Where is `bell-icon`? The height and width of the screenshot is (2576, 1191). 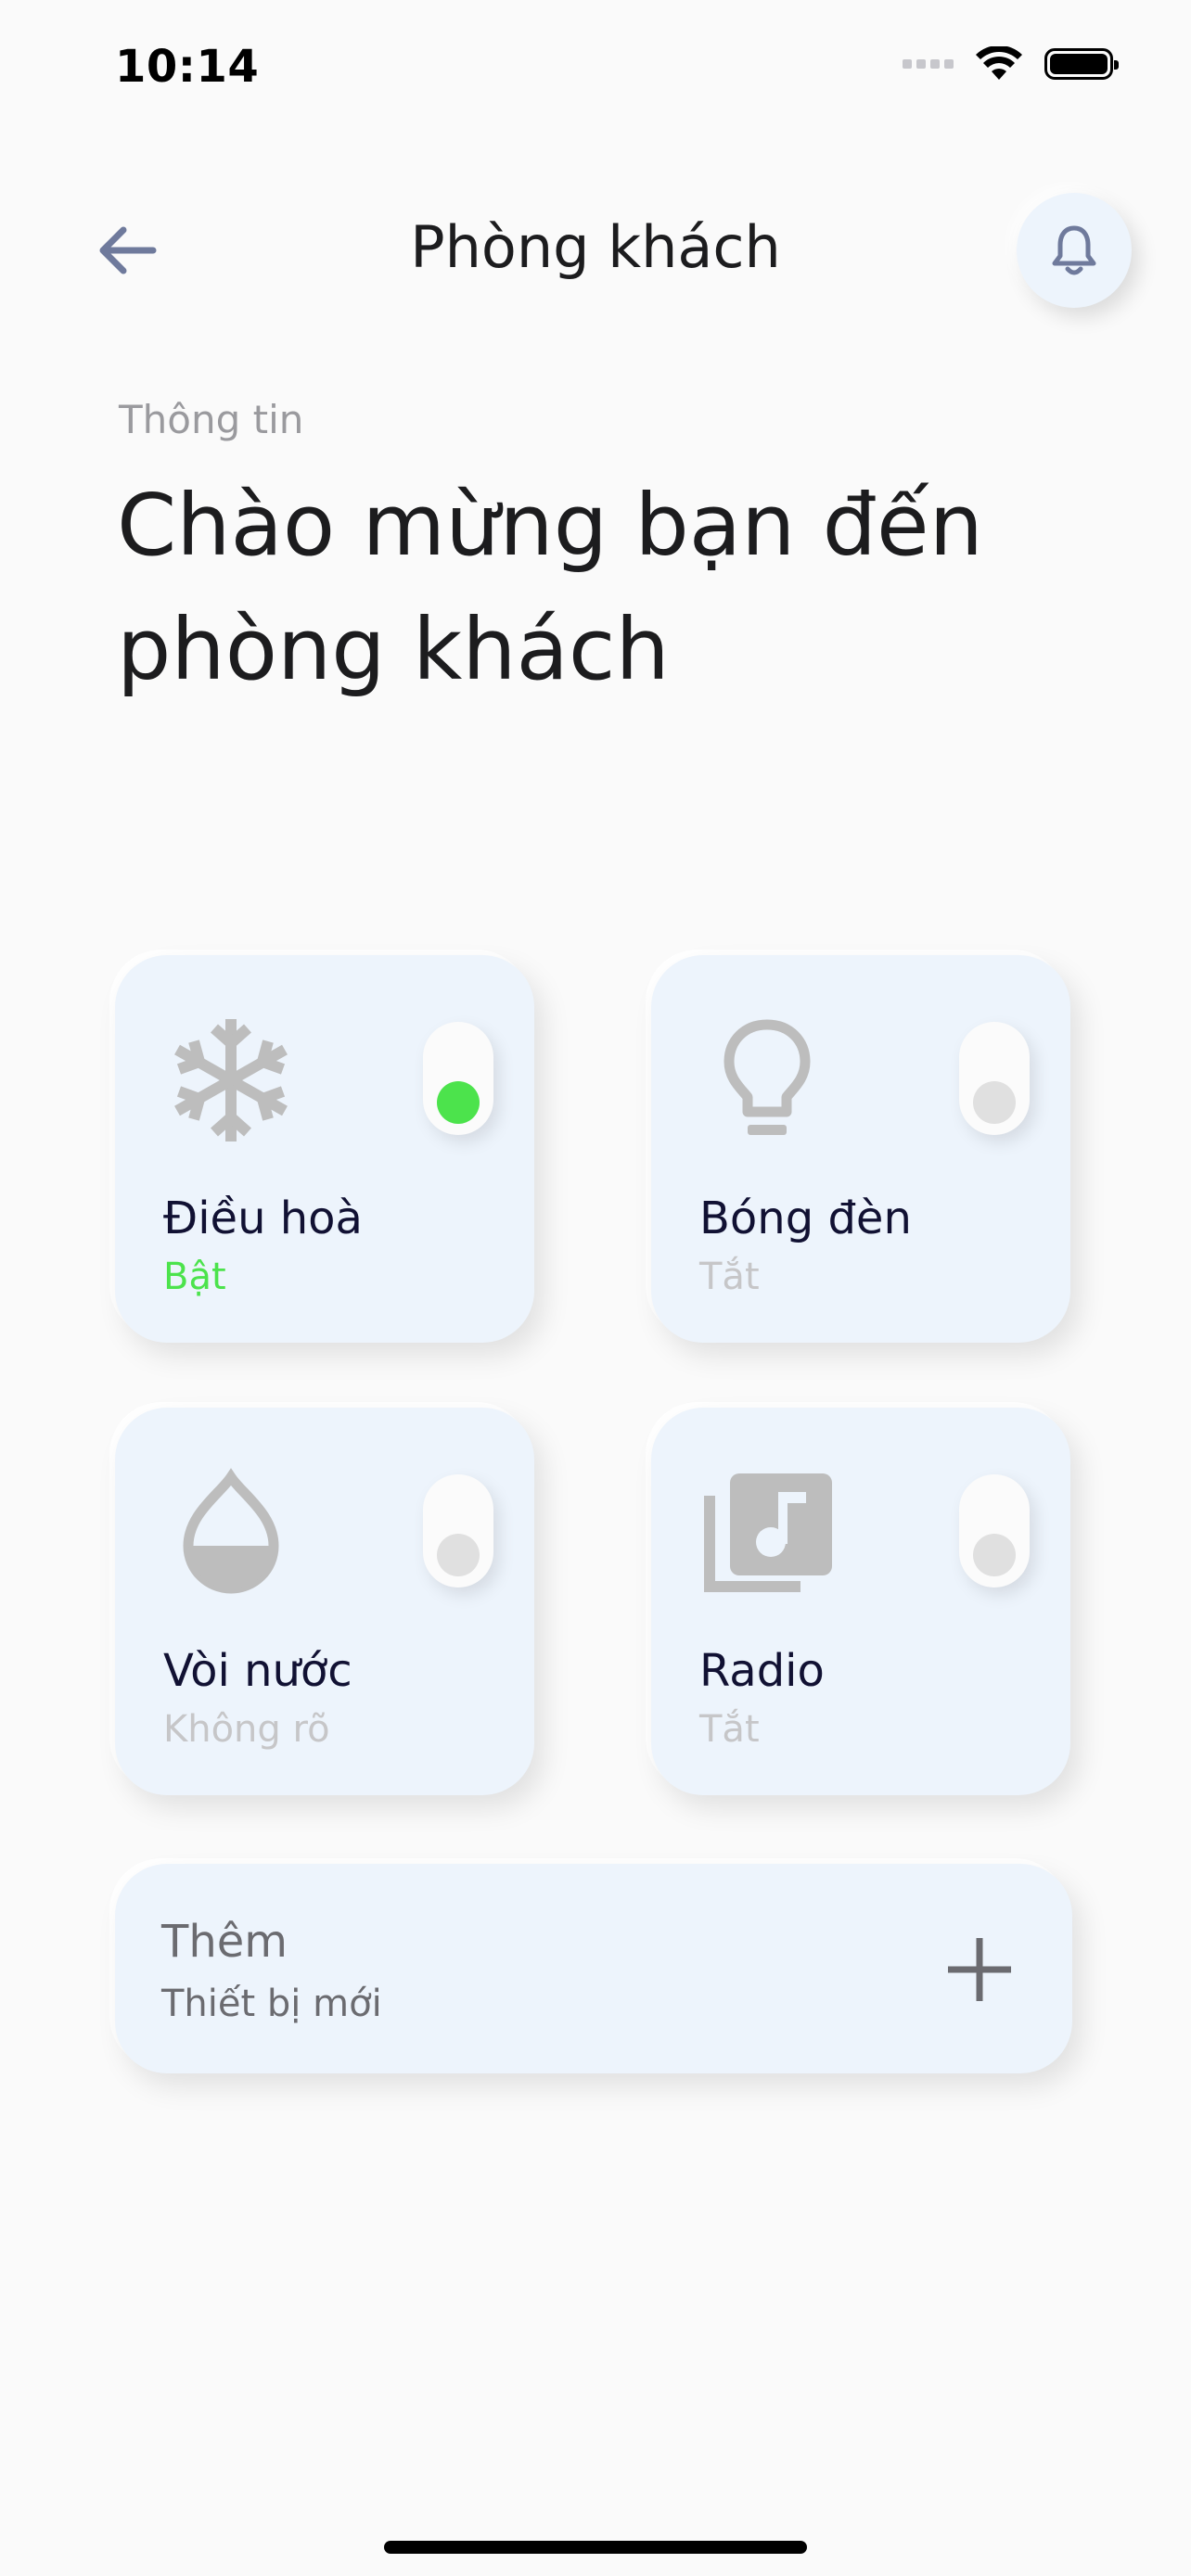 bell-icon is located at coordinates (1074, 250).